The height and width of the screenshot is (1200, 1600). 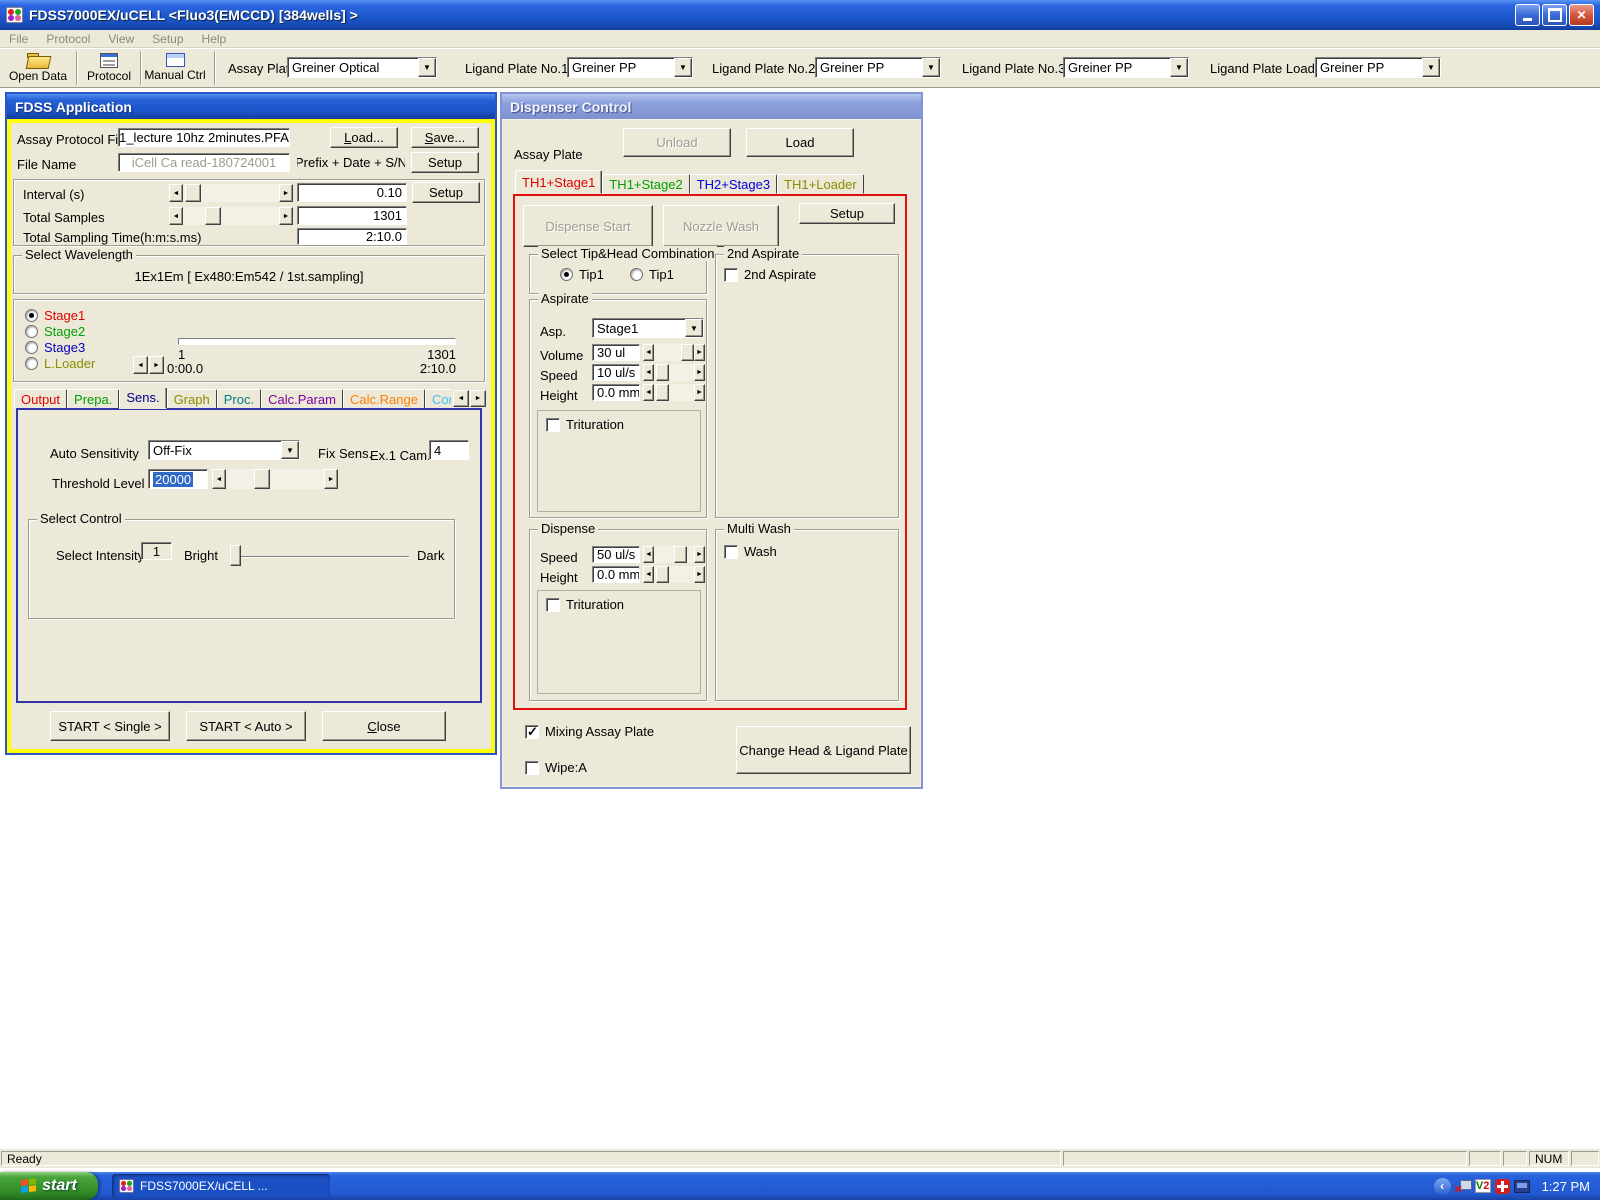 What do you see at coordinates (770, 274) in the screenshot?
I see `second-aspirate-checkbox: 2nd Aspirate` at bounding box center [770, 274].